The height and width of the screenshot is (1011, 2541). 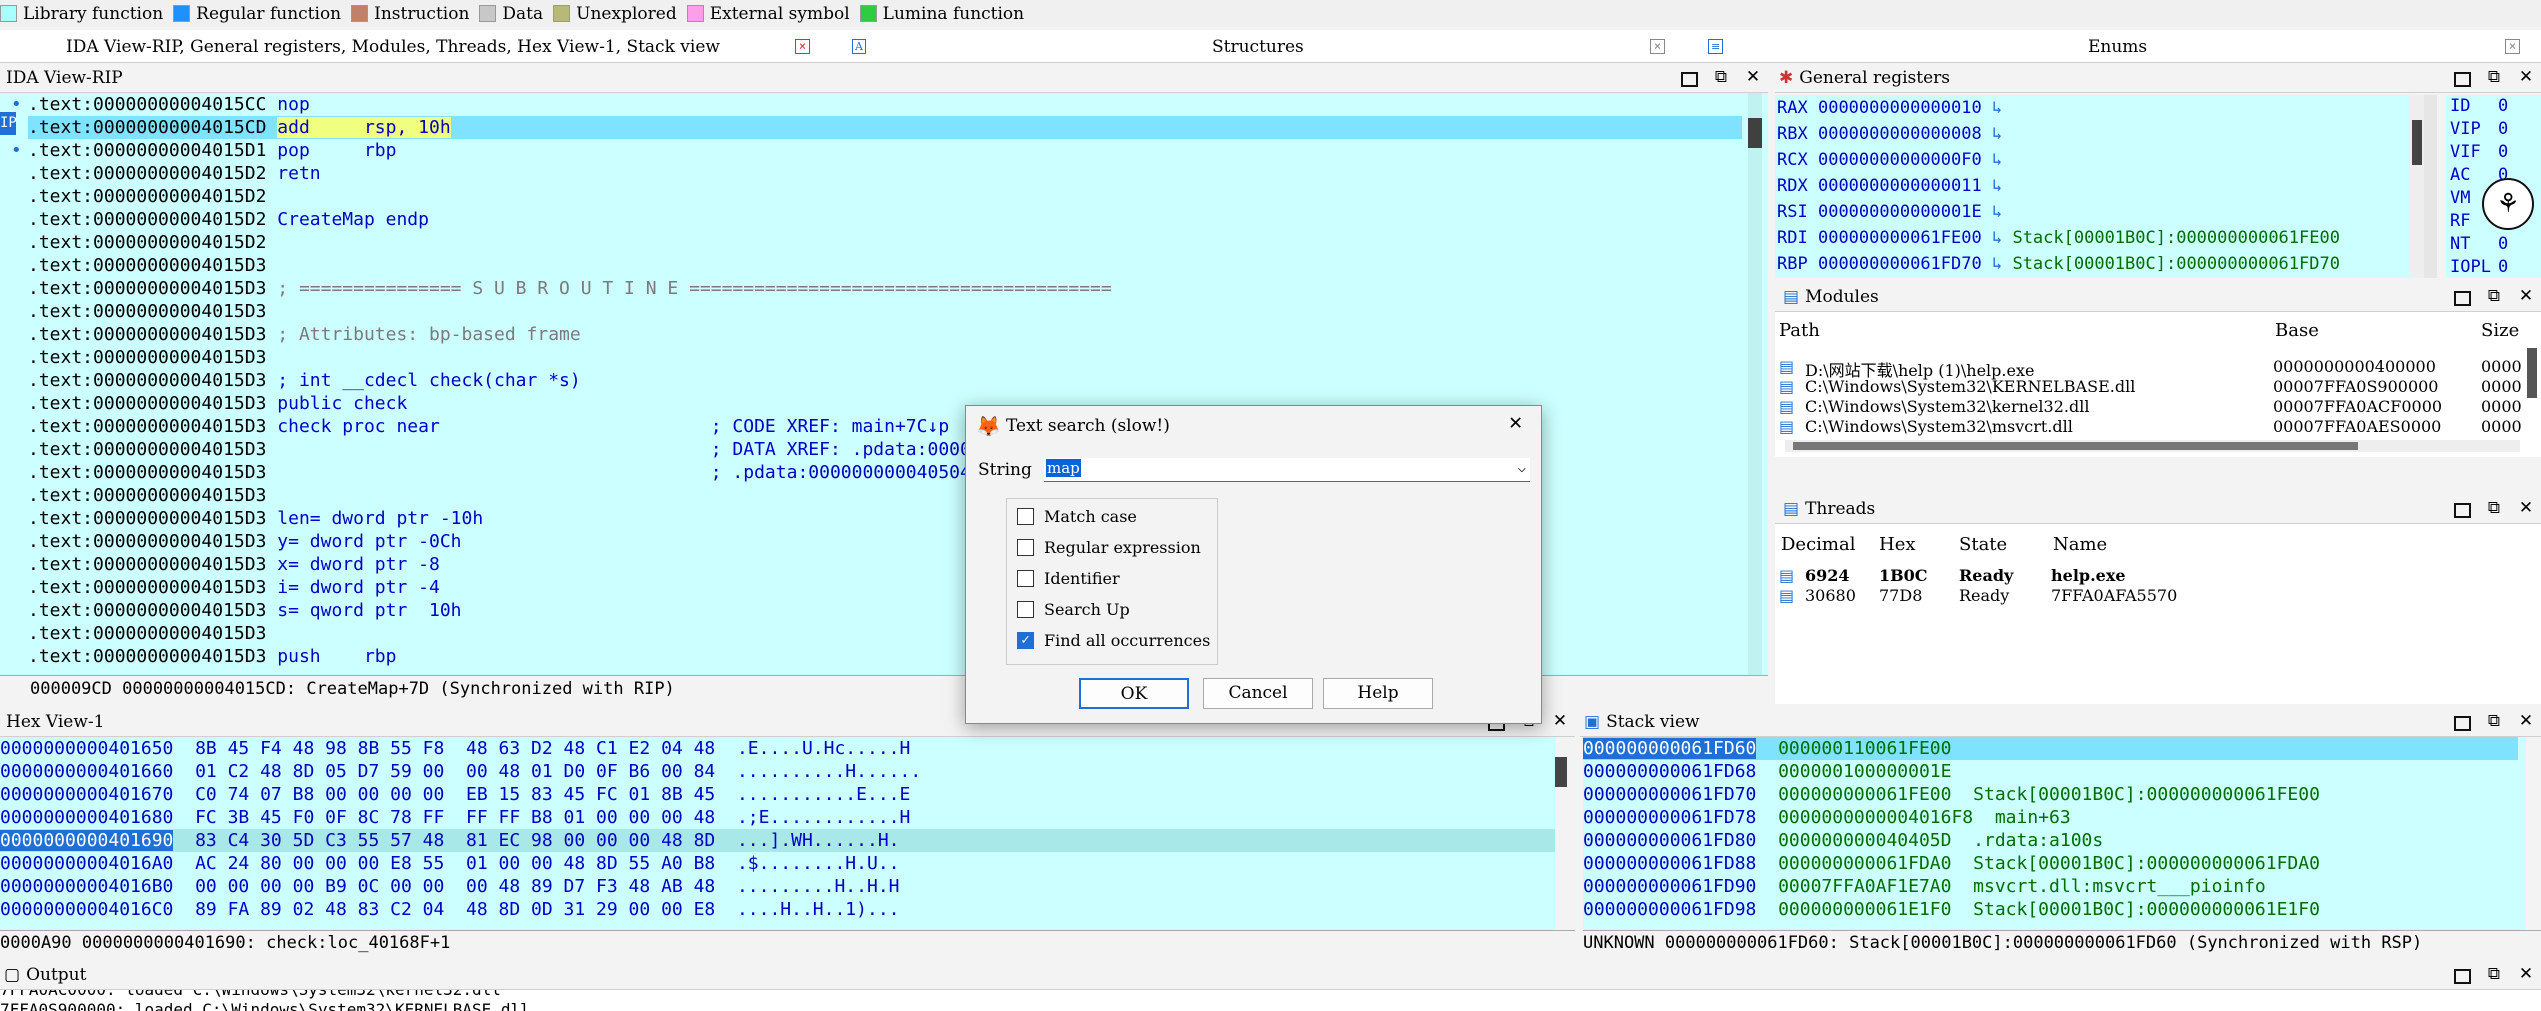 What do you see at coordinates (2050, 748) in the screenshot?
I see `stack-row: 000000000061FD60 000000110061FE00` at bounding box center [2050, 748].